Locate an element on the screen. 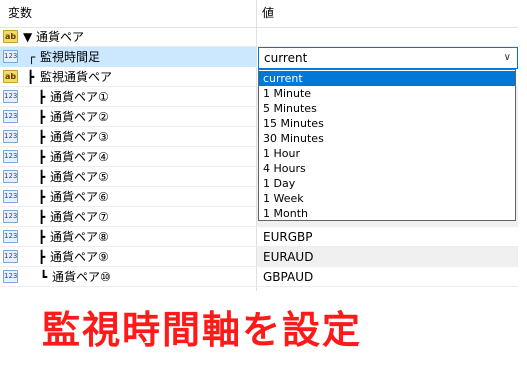 The image size is (527, 380). group-row-currency-pair: ab ▼ 通貨ペア is located at coordinates (259, 37).